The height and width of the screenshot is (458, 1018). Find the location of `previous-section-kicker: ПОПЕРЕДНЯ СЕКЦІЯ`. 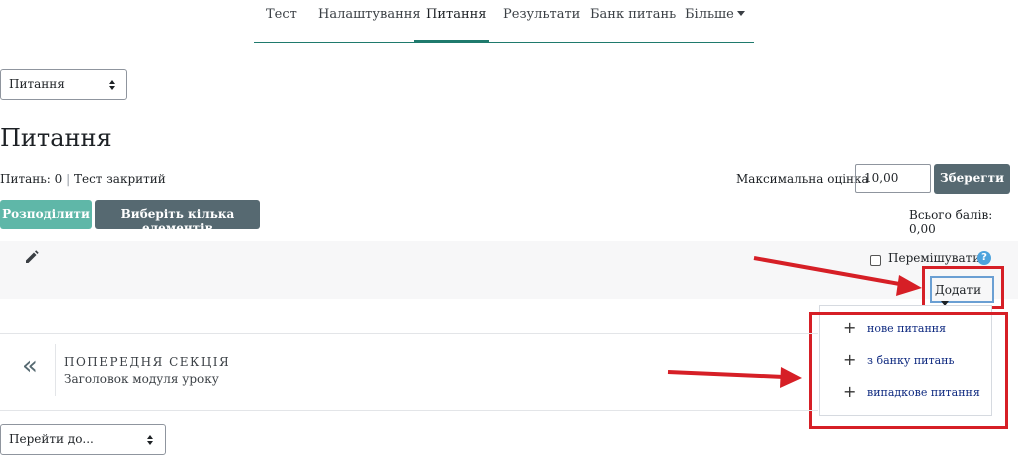

previous-section-kicker: ПОПЕРЕДНЯ СЕКЦІЯ is located at coordinates (147, 362).